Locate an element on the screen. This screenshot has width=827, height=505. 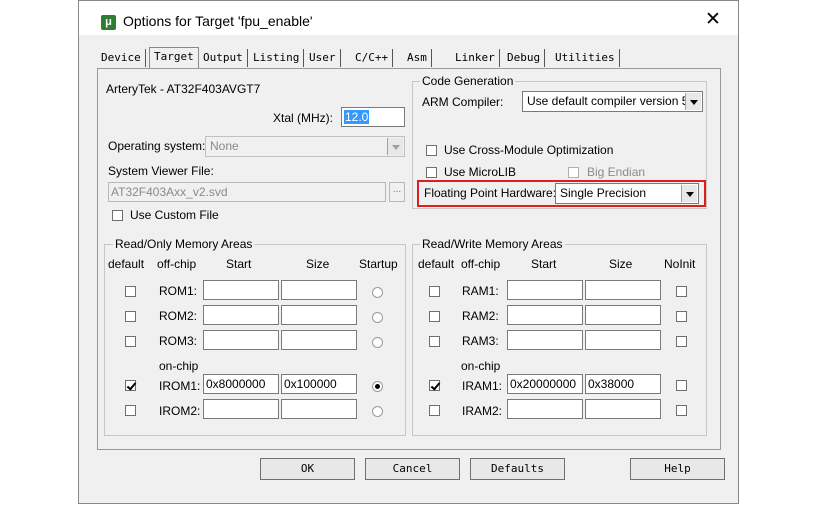
rom3-default-checkbox is located at coordinates (130, 341).